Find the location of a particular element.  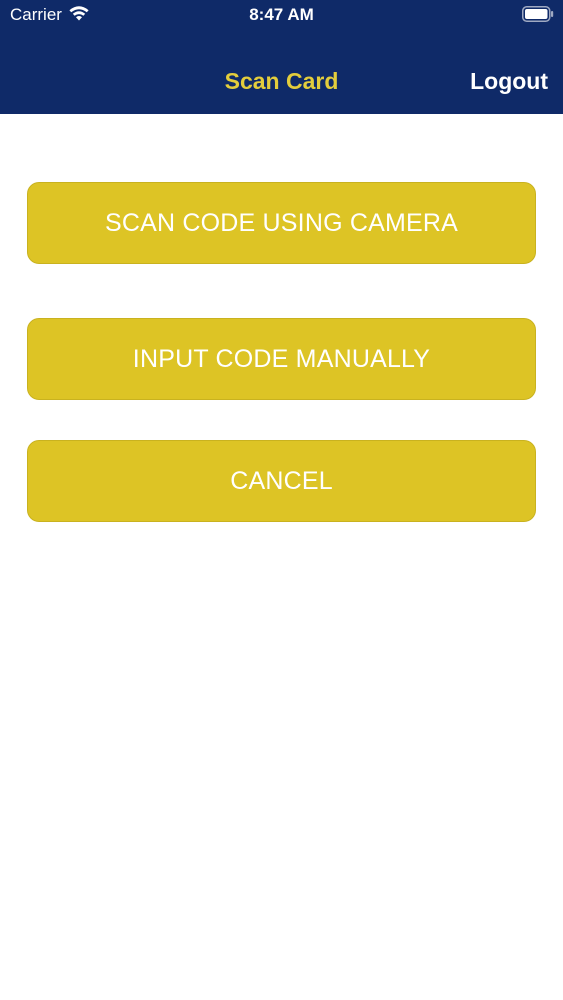

status-bar: Carrier 8:47 AM is located at coordinates (281, 15).